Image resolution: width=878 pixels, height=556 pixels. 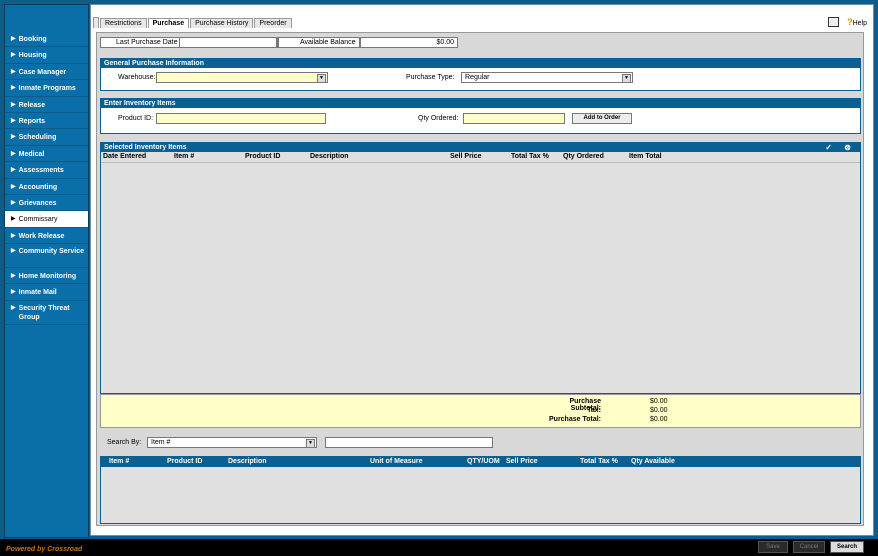 I want to click on results-col-uom: Unit of Measure, so click(x=396, y=461).